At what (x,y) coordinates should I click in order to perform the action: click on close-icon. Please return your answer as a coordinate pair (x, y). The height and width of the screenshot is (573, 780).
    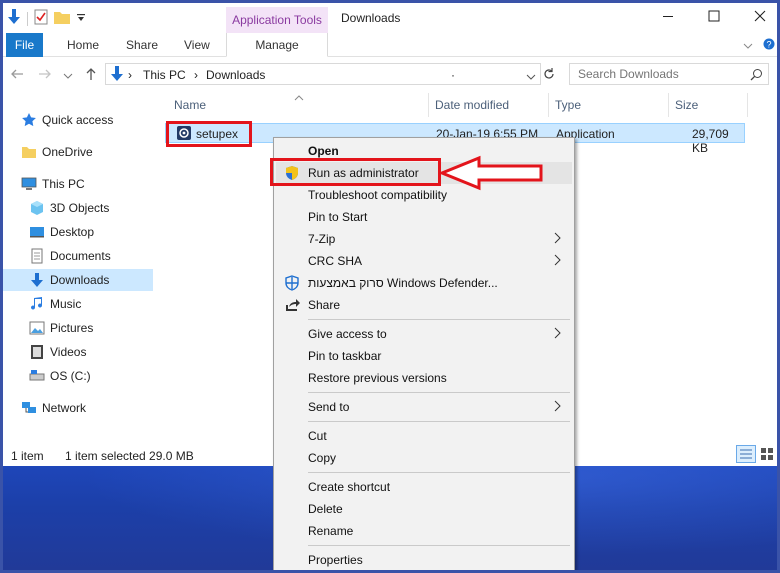
    Looking at the image, I should click on (760, 16).